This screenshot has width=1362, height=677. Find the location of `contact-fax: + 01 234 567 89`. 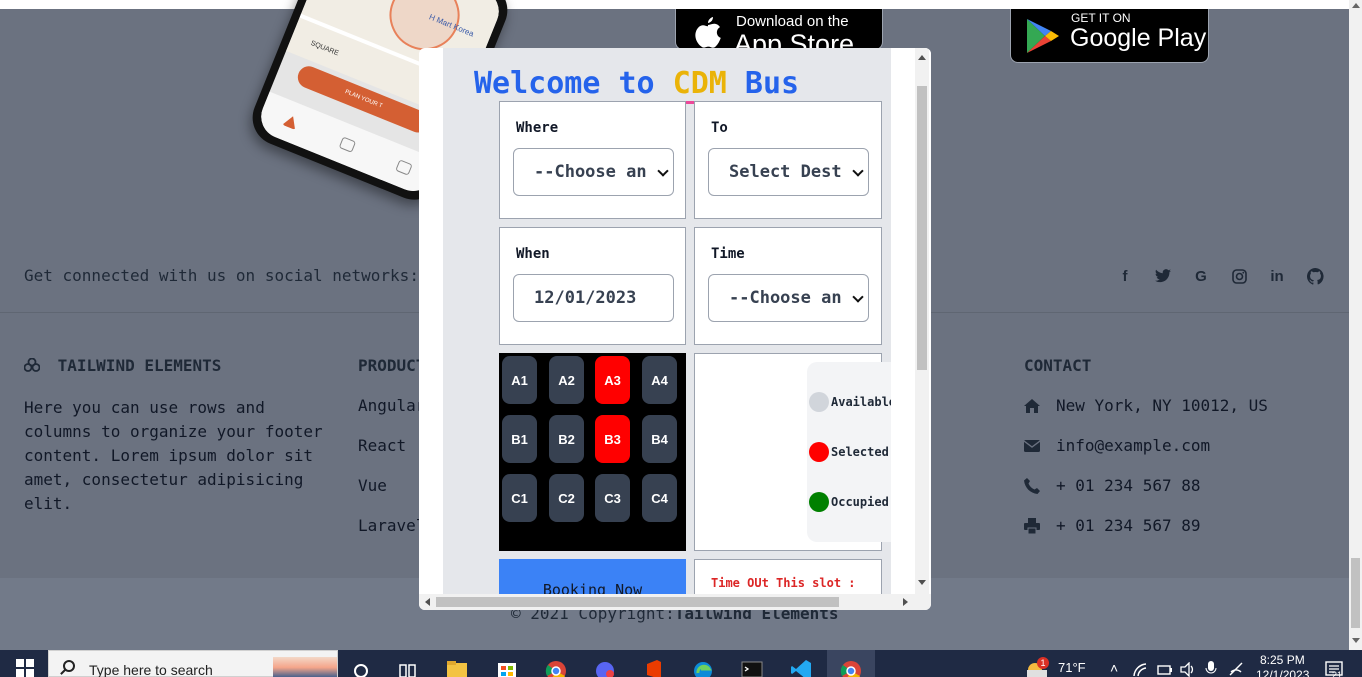

contact-fax: + 01 234 567 89 is located at coordinates (1112, 525).